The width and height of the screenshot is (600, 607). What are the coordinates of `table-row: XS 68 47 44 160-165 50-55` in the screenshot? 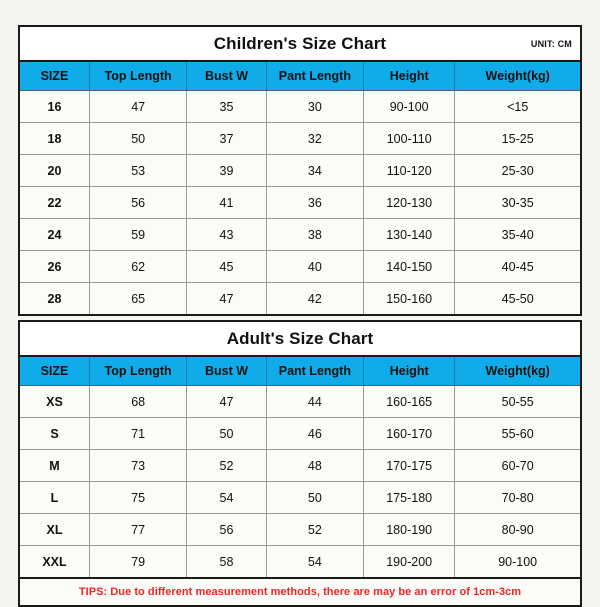 It's located at (300, 401).